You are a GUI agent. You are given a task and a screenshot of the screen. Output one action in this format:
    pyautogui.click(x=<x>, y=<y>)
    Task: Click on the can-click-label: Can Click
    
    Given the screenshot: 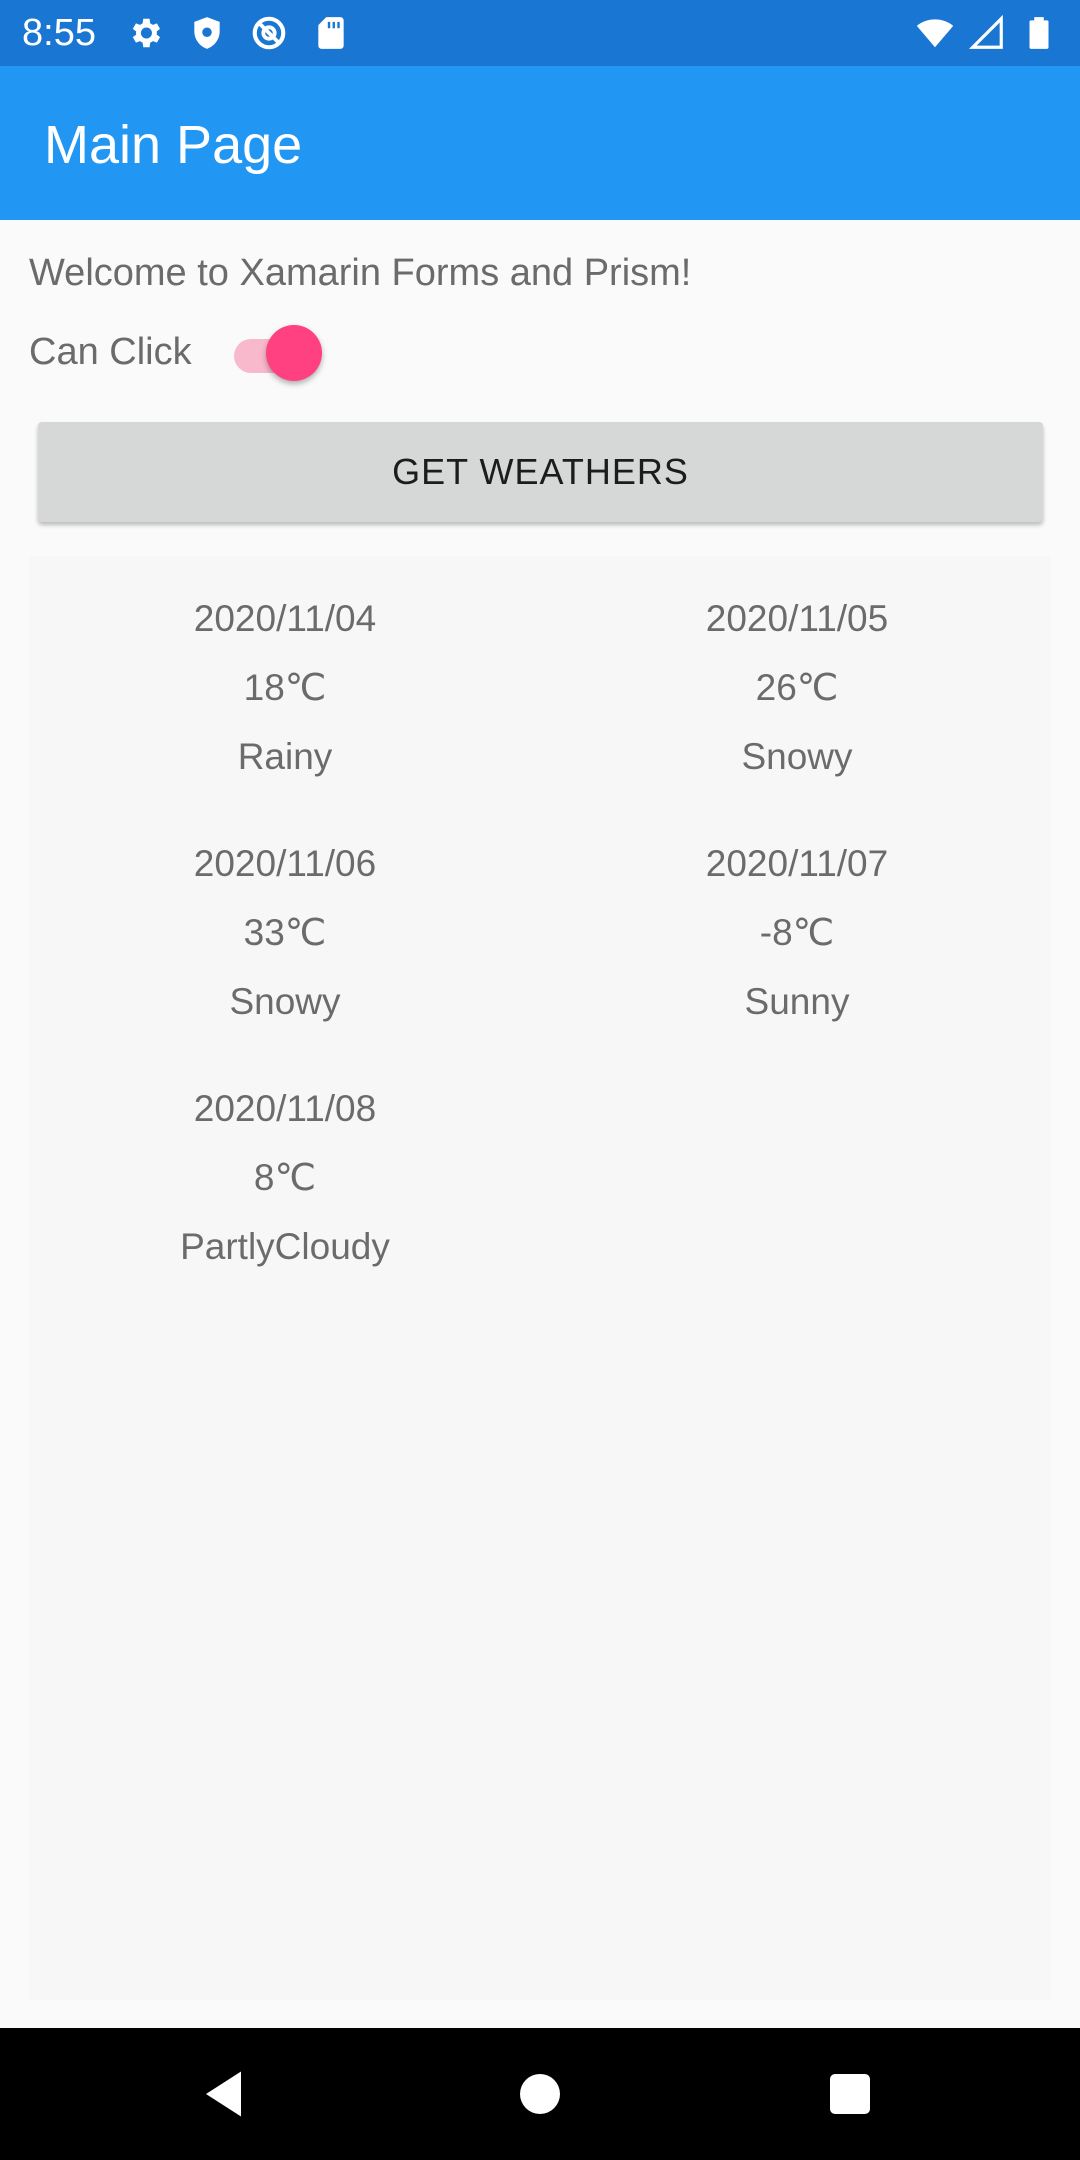 What is the action you would take?
    pyautogui.click(x=110, y=352)
    